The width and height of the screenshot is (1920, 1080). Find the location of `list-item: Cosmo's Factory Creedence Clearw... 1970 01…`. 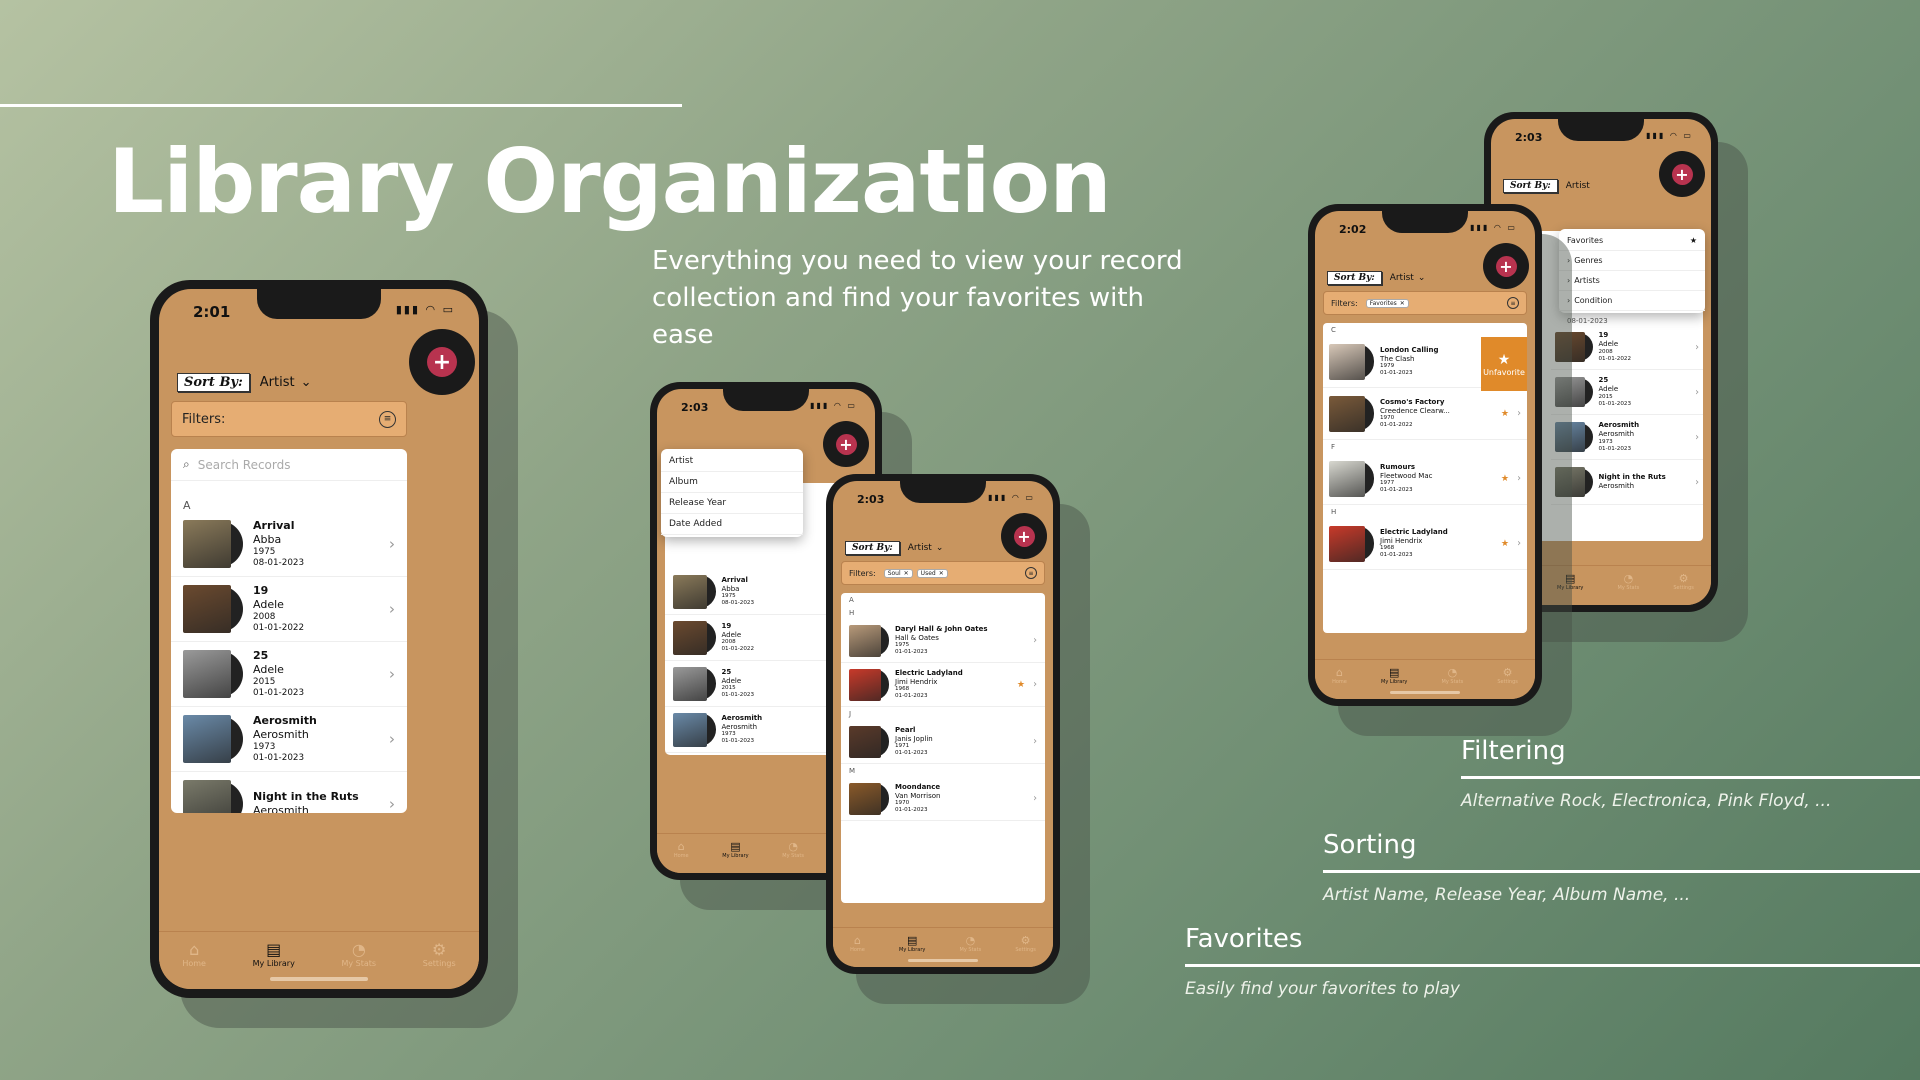

list-item: Cosmo's Factory Creedence Clearw... 1970 01… is located at coordinates (1425, 414).